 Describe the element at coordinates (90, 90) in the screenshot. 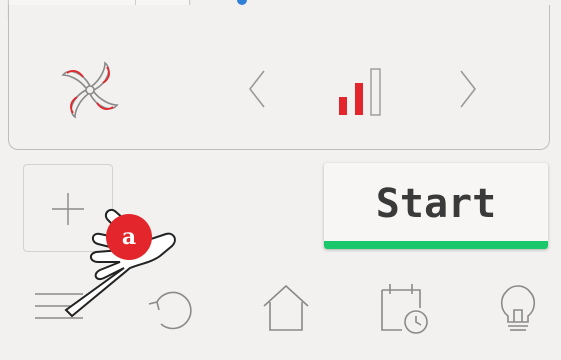

I see `fan-icon` at that location.